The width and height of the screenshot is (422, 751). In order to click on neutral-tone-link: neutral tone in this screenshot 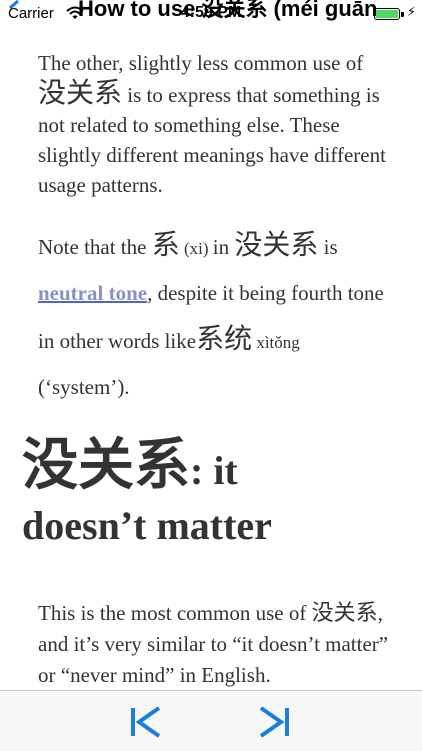, I will do `click(92, 293)`.